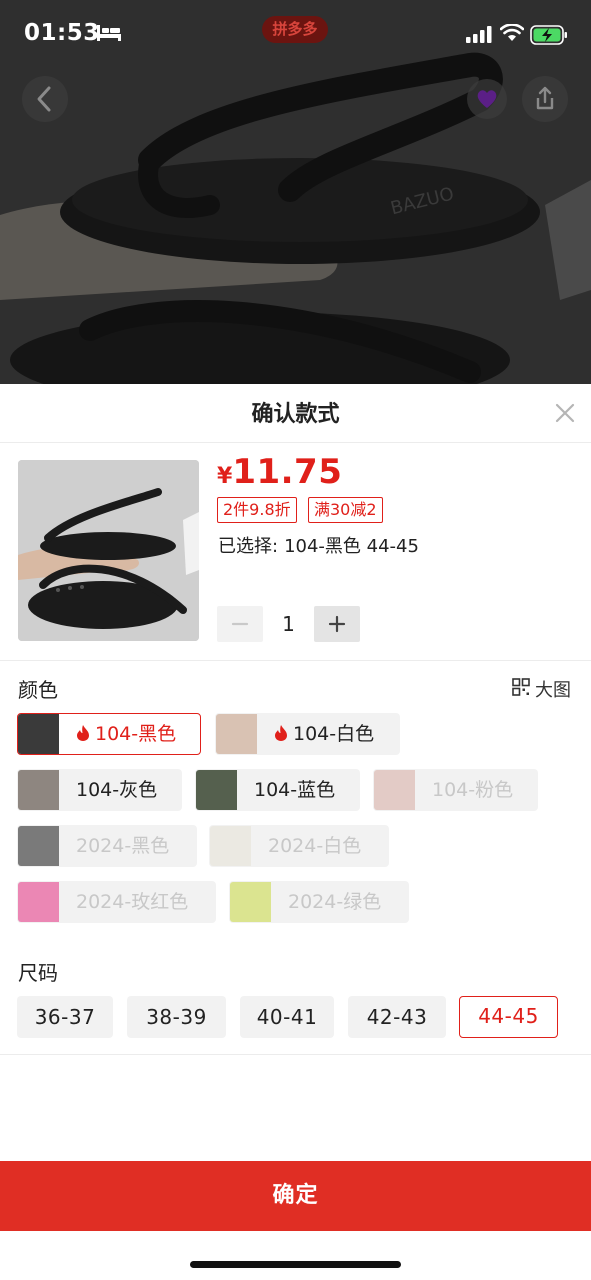 The width and height of the screenshot is (591, 1280). Describe the element at coordinates (295, 1196) in the screenshot. I see `confirm-button: 确定` at that location.